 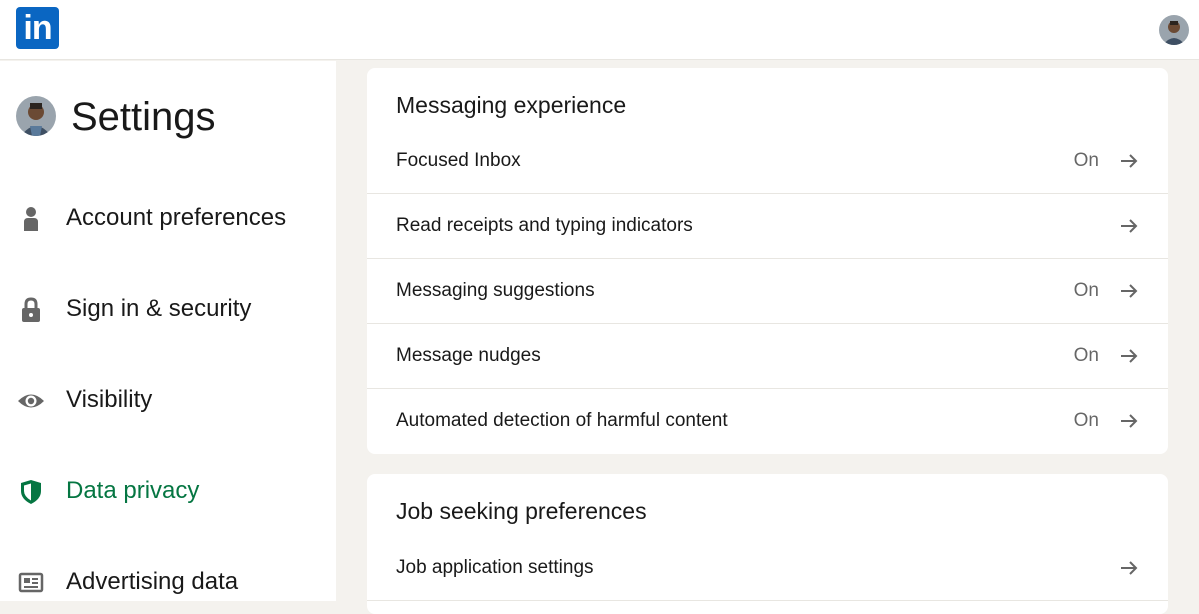 What do you see at coordinates (31, 219) in the screenshot?
I see `person-icon` at bounding box center [31, 219].